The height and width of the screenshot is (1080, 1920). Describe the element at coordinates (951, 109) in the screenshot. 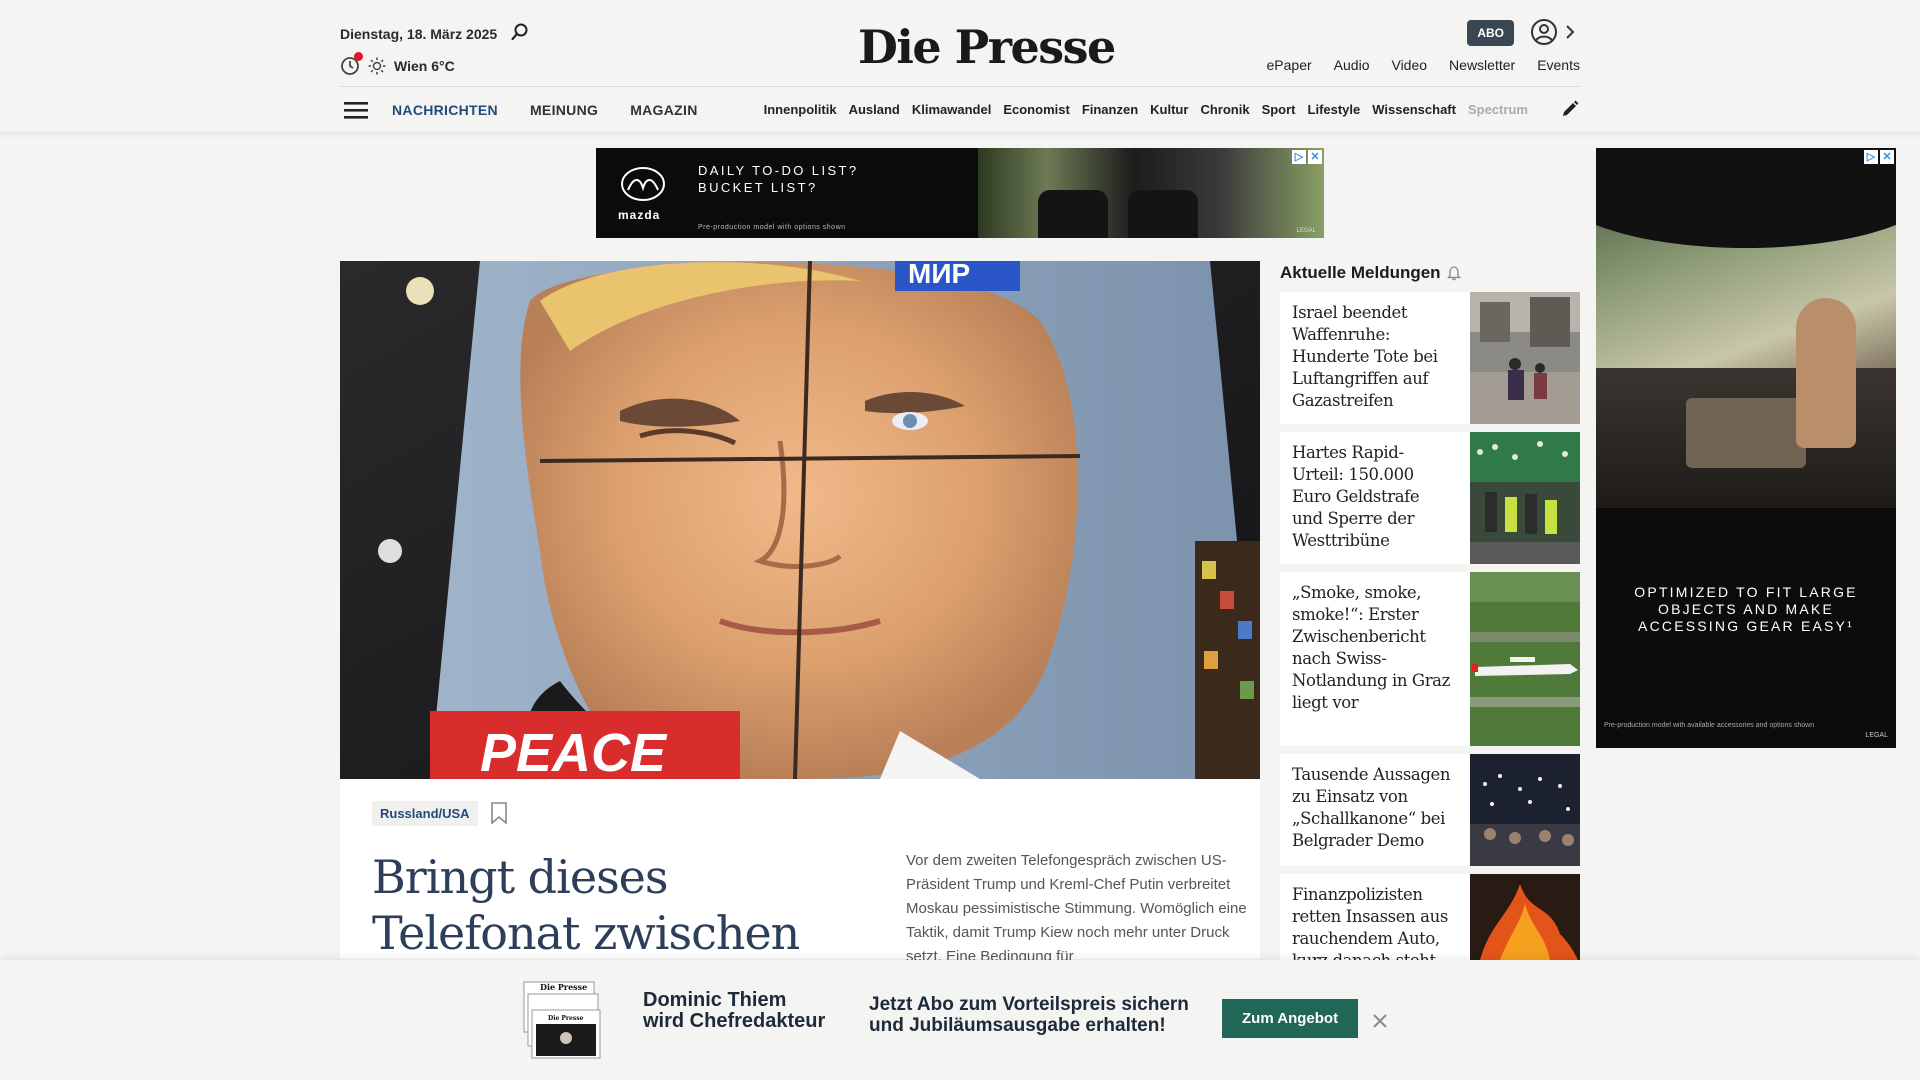

I see `nav-klimawandel: Klimawandel` at that location.